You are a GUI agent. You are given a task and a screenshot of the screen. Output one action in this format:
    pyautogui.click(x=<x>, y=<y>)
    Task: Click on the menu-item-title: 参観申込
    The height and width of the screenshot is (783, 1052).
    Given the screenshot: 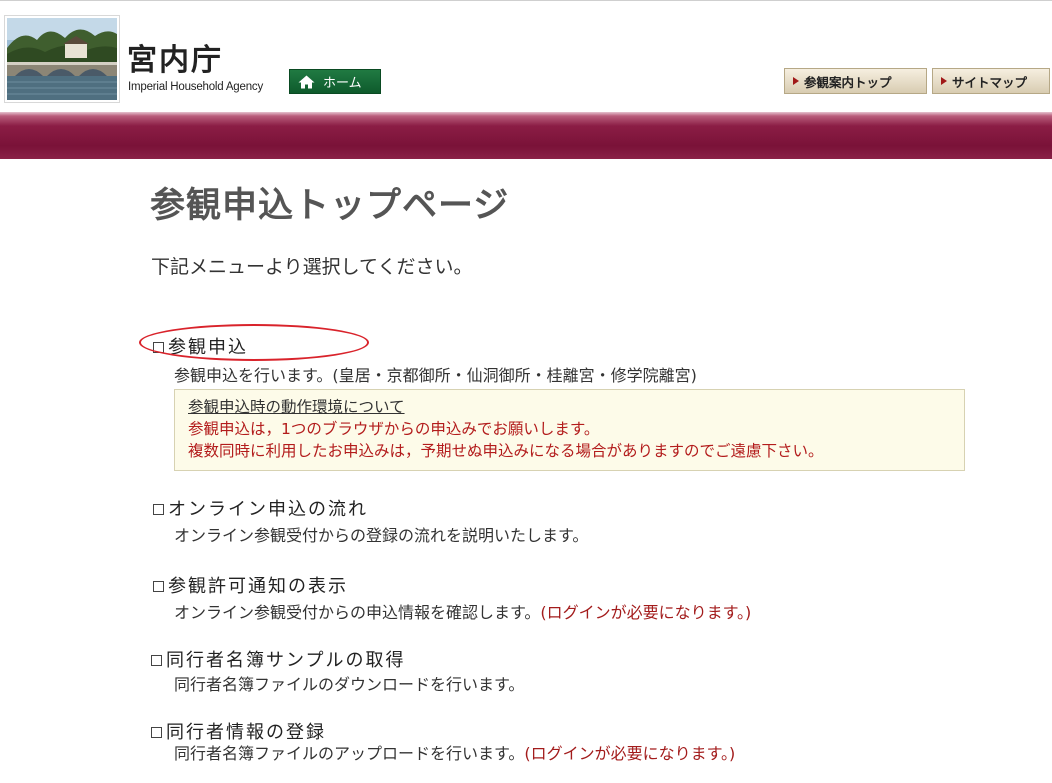 What is the action you would take?
    pyautogui.click(x=208, y=347)
    